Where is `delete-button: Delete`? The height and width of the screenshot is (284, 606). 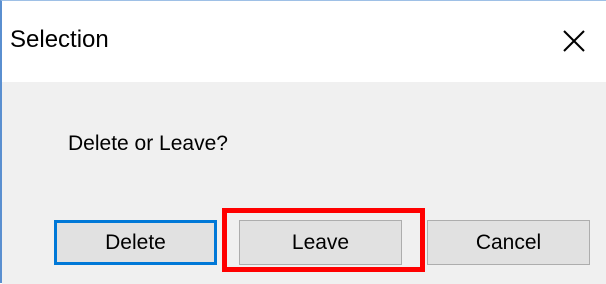
delete-button: Delete is located at coordinates (135, 242).